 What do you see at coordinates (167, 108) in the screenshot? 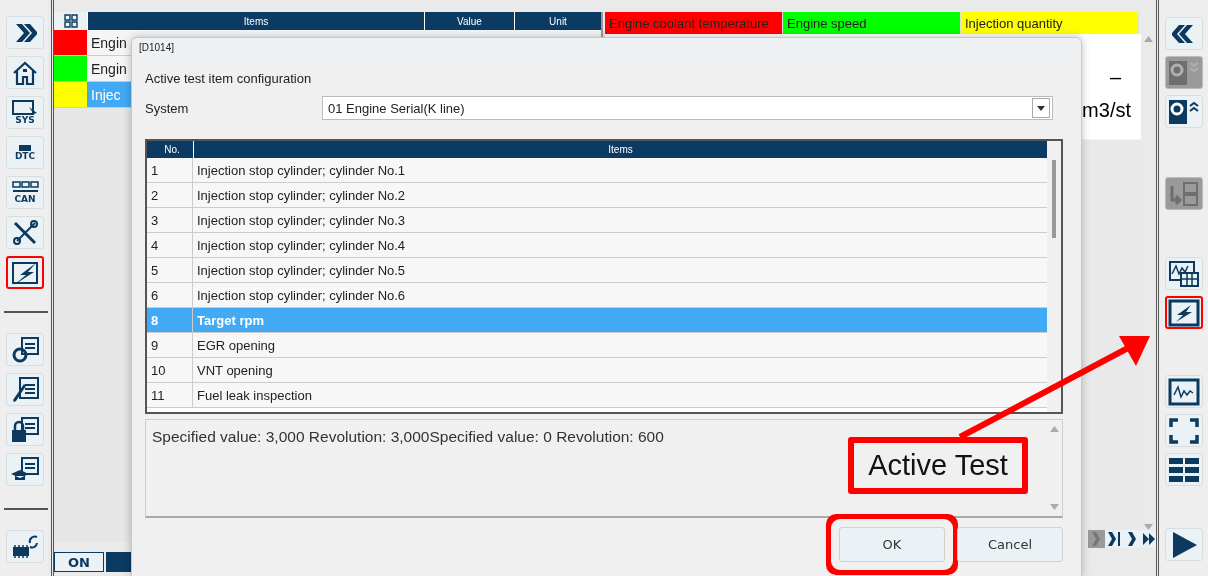
I see `field-label: System` at bounding box center [167, 108].